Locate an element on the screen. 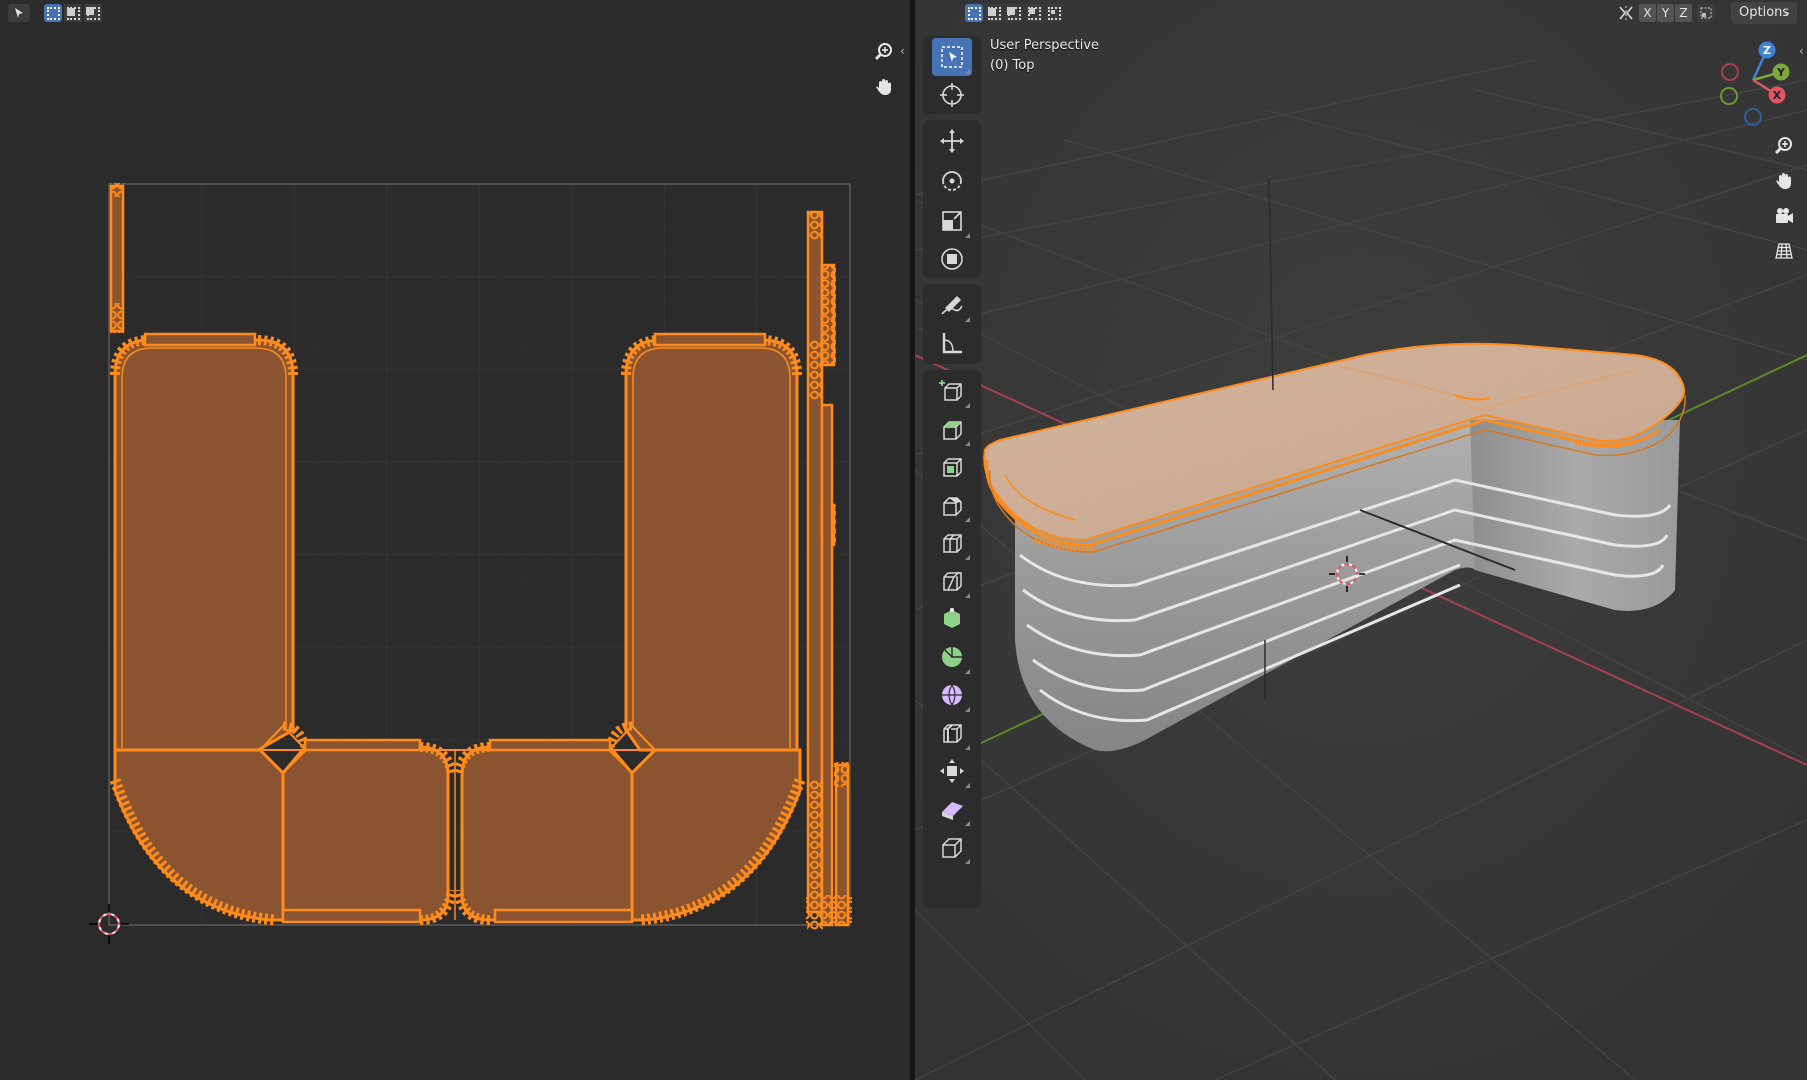  active-object-label: (0) Top is located at coordinates (1012, 65).